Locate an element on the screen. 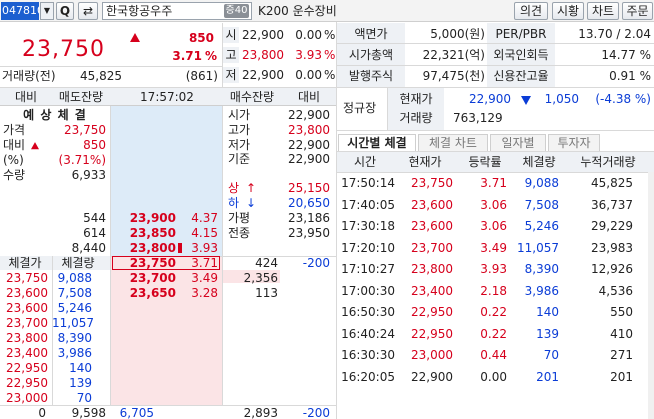 The height and width of the screenshot is (419, 654). tick-qty: 8,390 is located at coordinates (74, 338).